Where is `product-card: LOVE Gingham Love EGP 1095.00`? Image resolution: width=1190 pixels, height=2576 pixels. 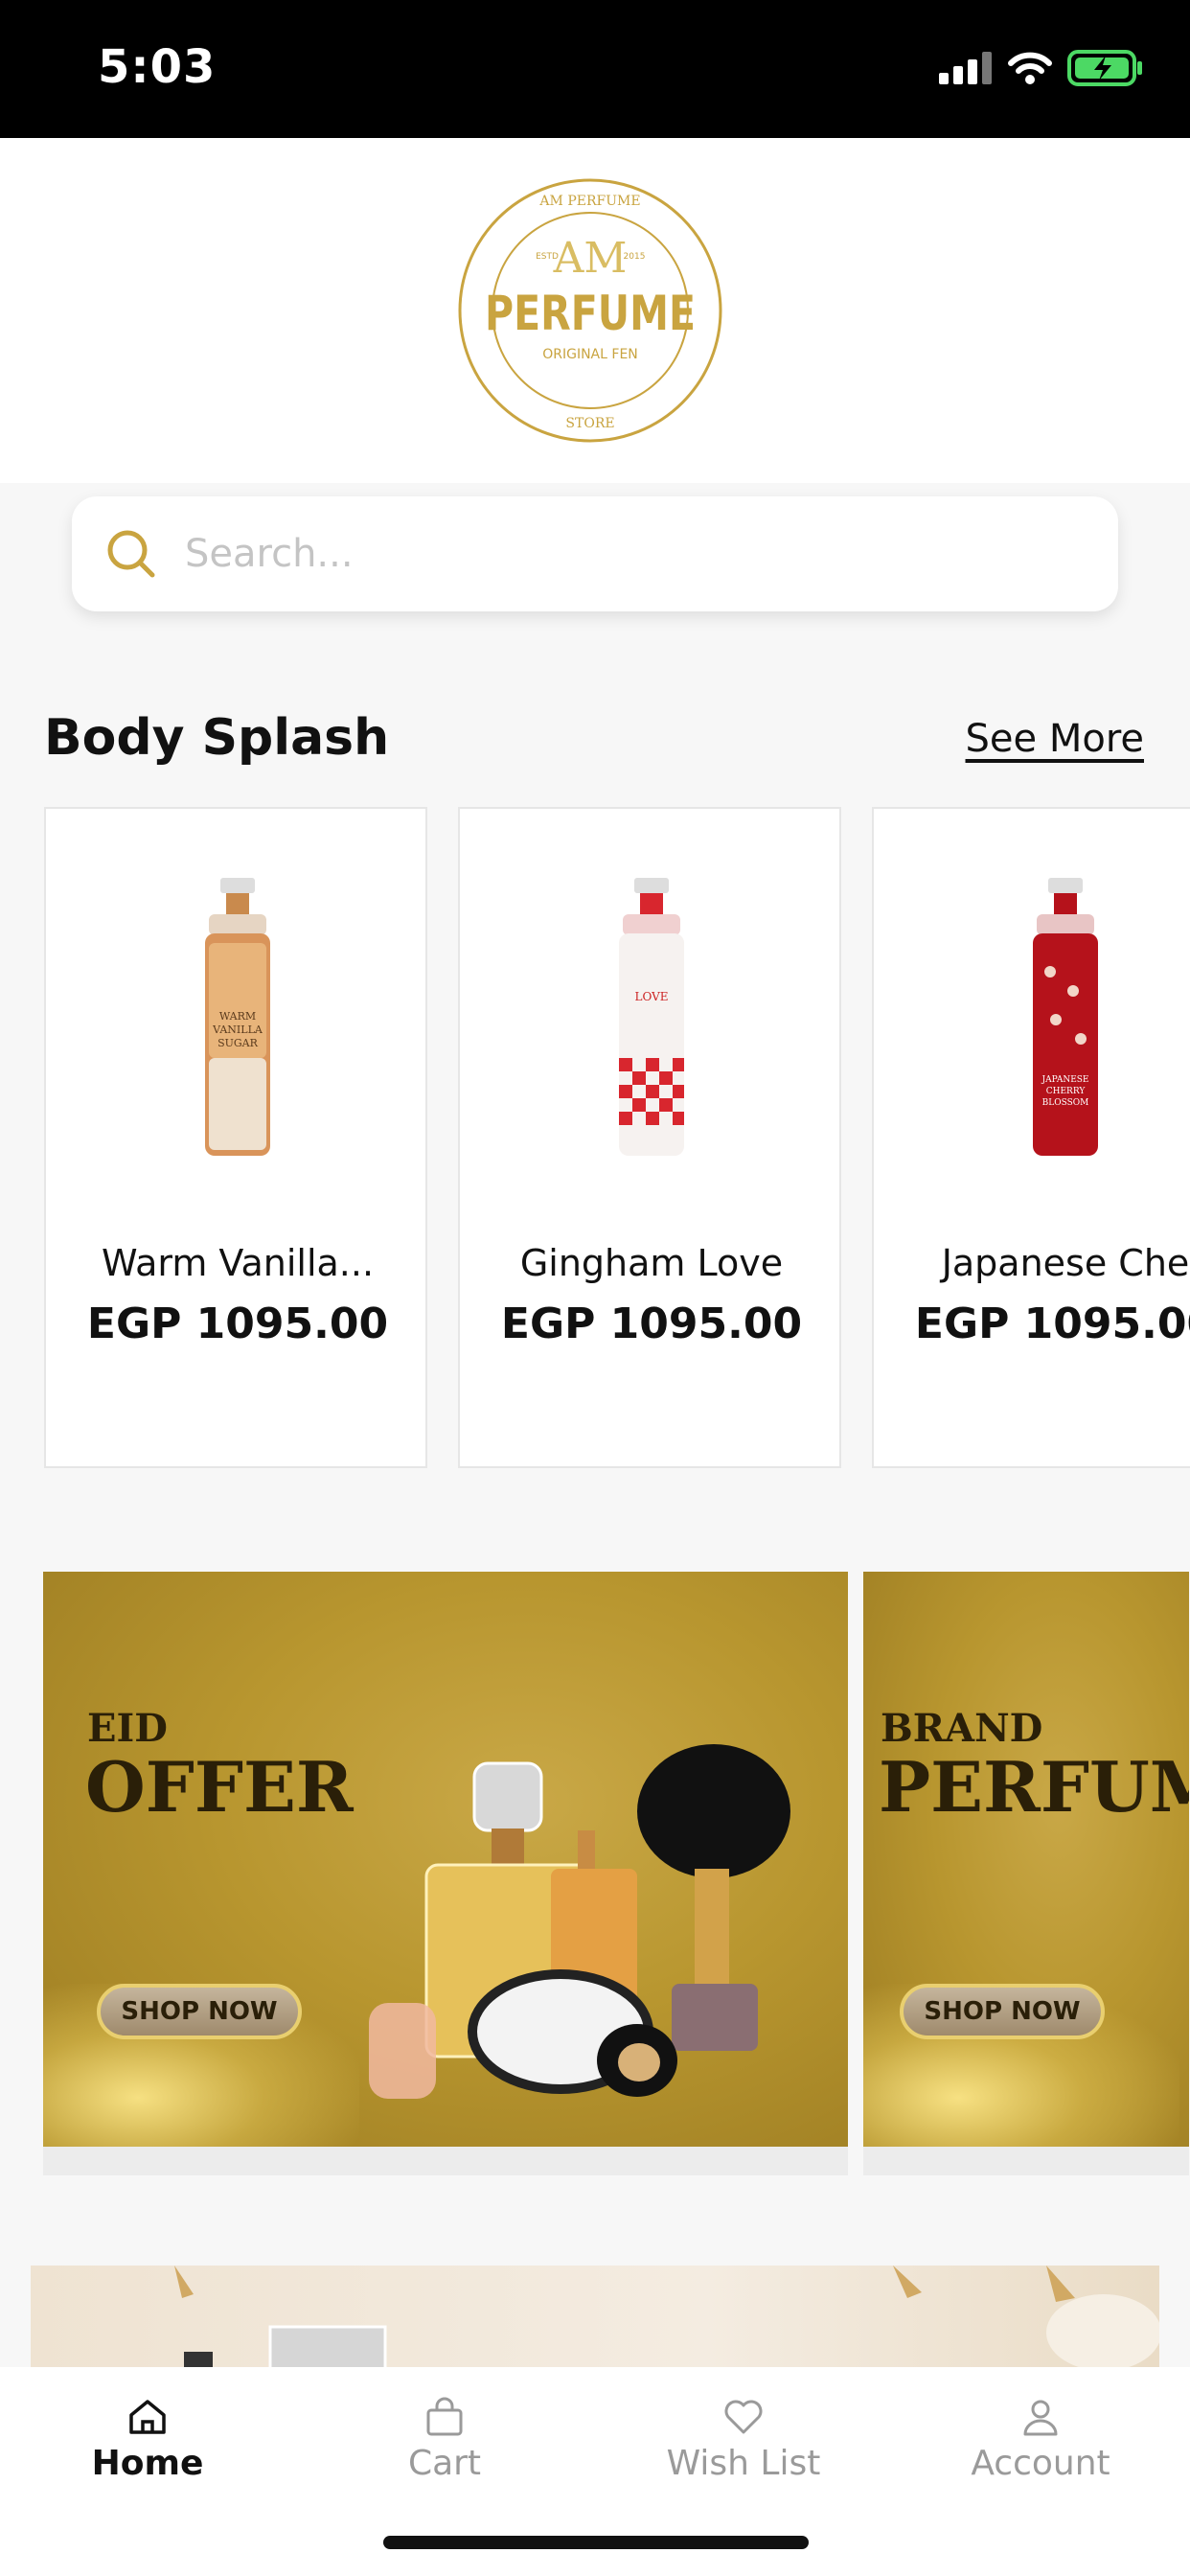 product-card: LOVE Gingham Love EGP 1095.00 is located at coordinates (650, 1137).